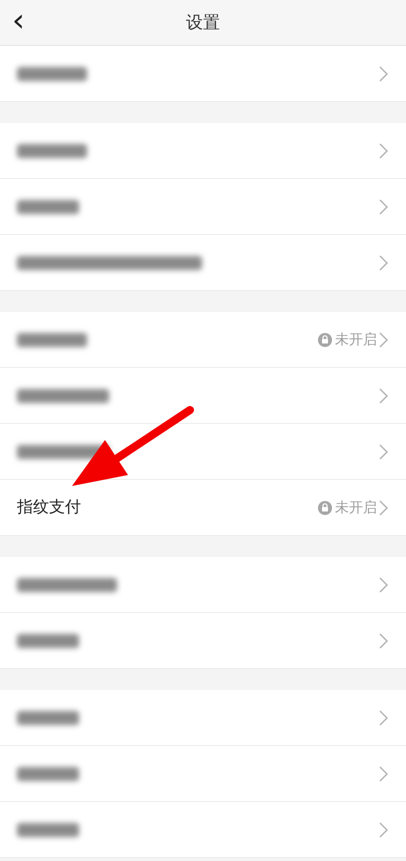 This screenshot has height=861, width=406. I want to click on page-title: 设置, so click(203, 23).